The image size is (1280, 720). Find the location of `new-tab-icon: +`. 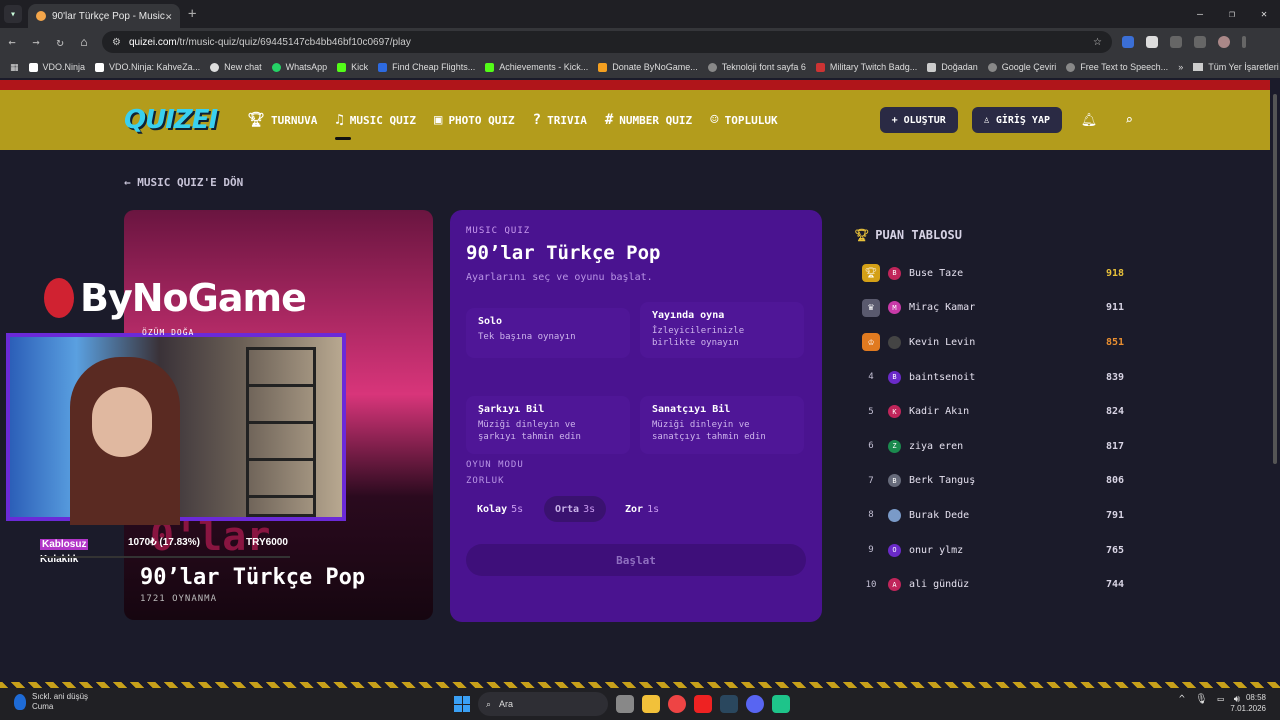

new-tab-icon: + is located at coordinates (192, 14).